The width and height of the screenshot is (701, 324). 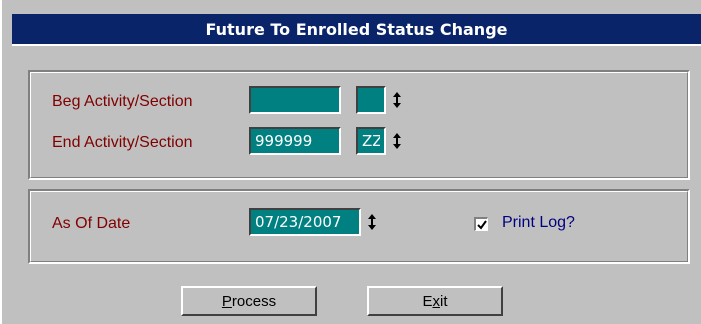 I want to click on window-title: Future To Enrolled Status Change, so click(x=356, y=29).